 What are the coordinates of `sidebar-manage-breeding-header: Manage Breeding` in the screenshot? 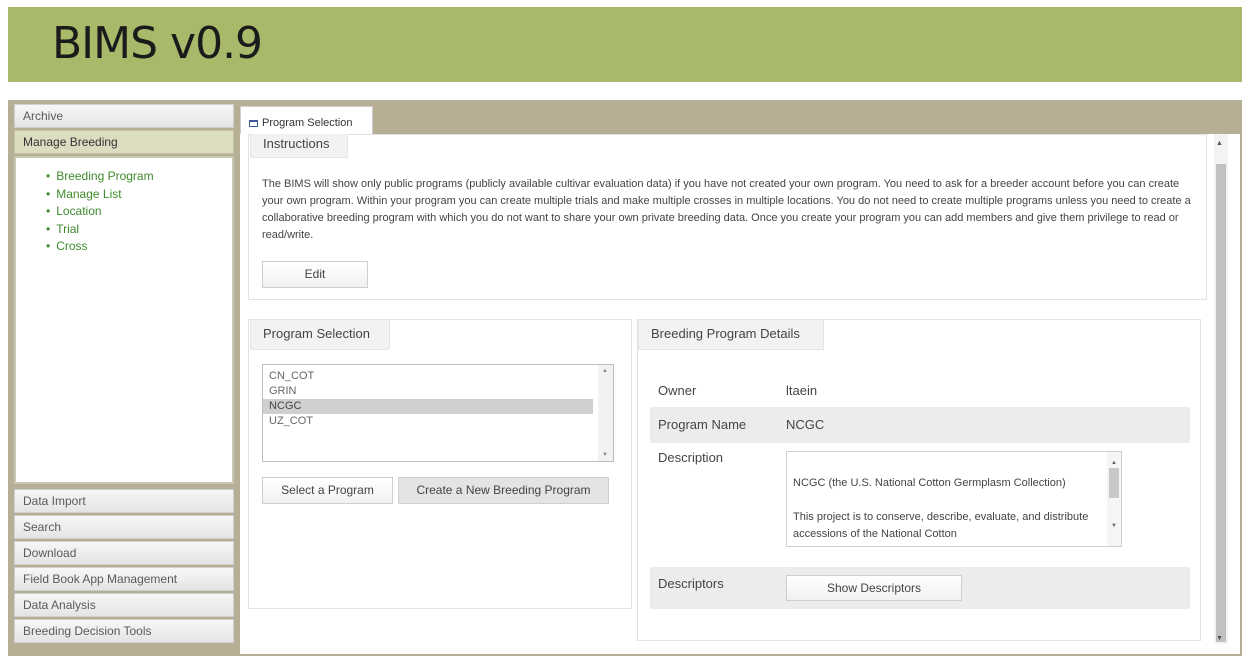 It's located at (124, 142).